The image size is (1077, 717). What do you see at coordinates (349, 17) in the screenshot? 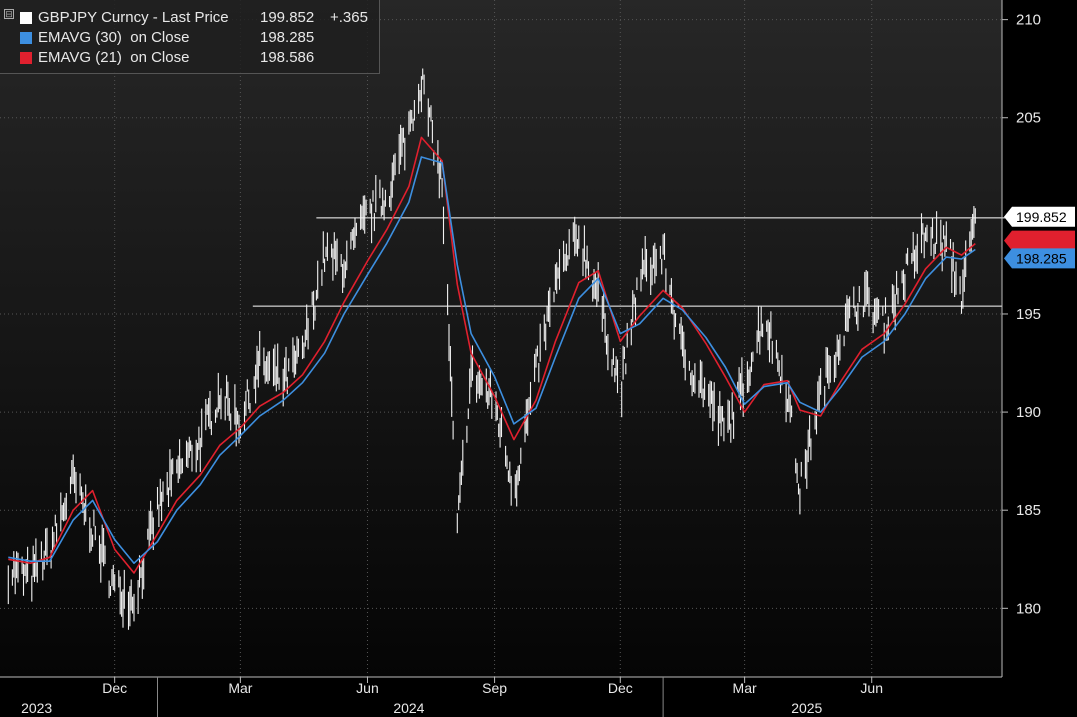
I see `legend-change: +.365` at bounding box center [349, 17].